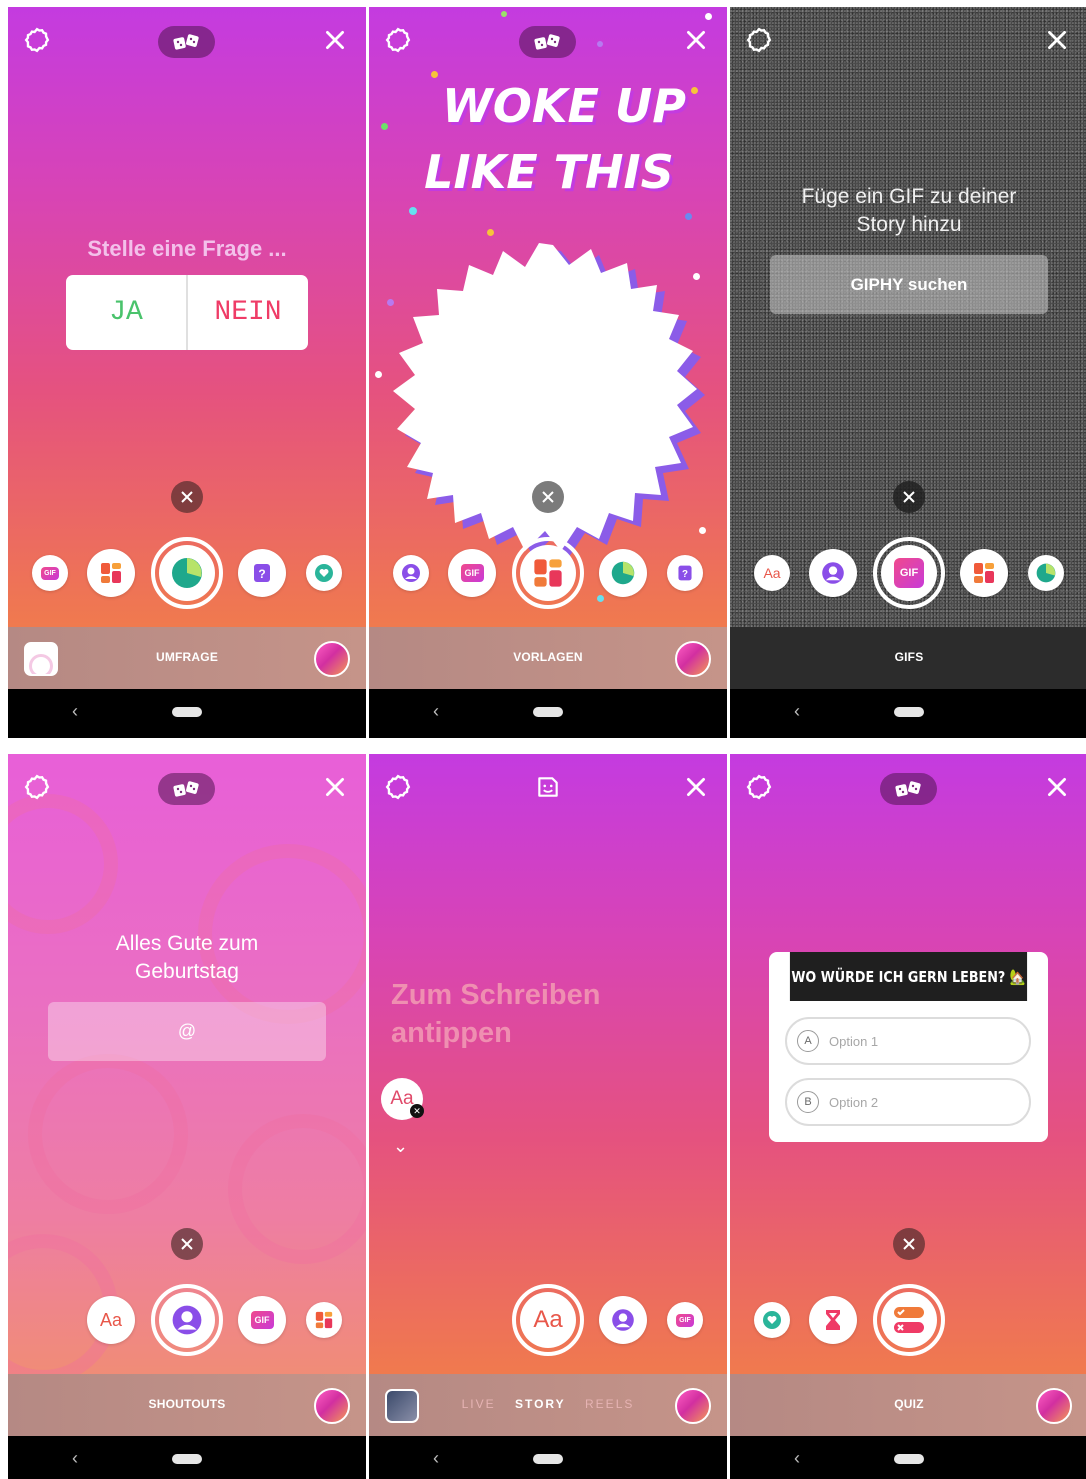  Describe the element at coordinates (548, 1320) in the screenshot. I see `text-tool-button: Aa` at that location.